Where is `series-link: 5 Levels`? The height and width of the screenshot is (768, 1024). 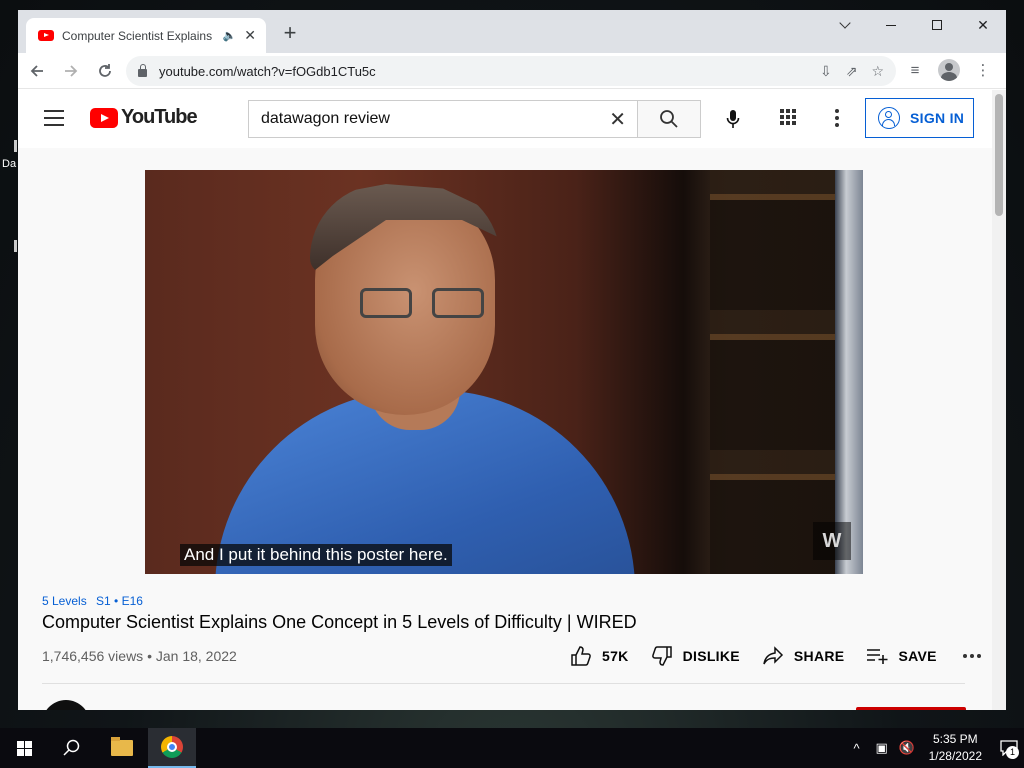 series-link: 5 Levels is located at coordinates (64, 601).